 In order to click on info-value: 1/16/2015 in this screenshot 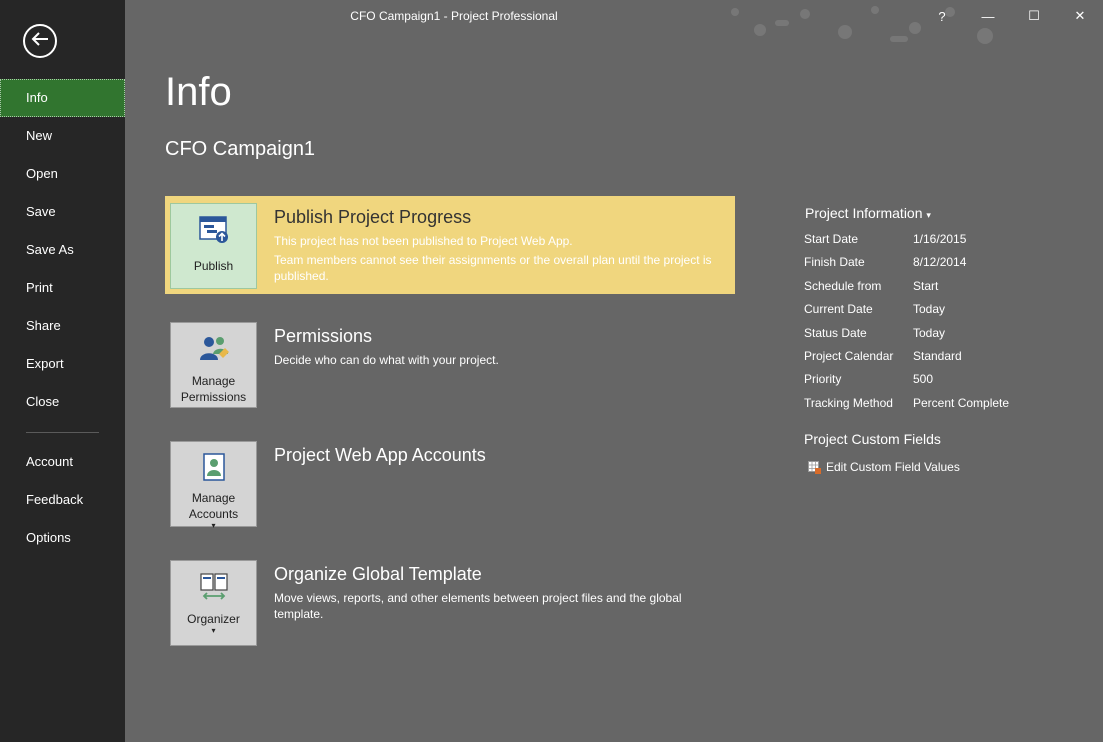, I will do `click(939, 239)`.